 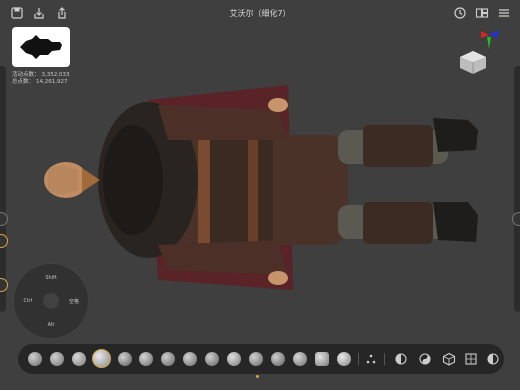 I want to click on left-slider-rail, so click(x=3, y=189).